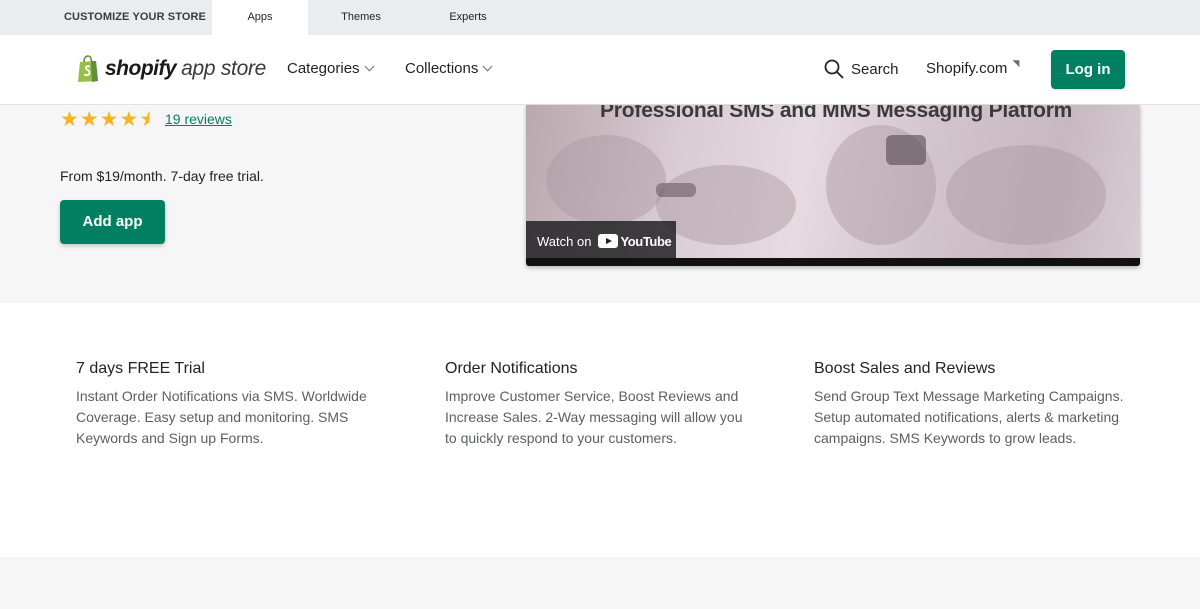 The image size is (1200, 609). What do you see at coordinates (564, 241) in the screenshot?
I see `watch-on-label: Watch on` at bounding box center [564, 241].